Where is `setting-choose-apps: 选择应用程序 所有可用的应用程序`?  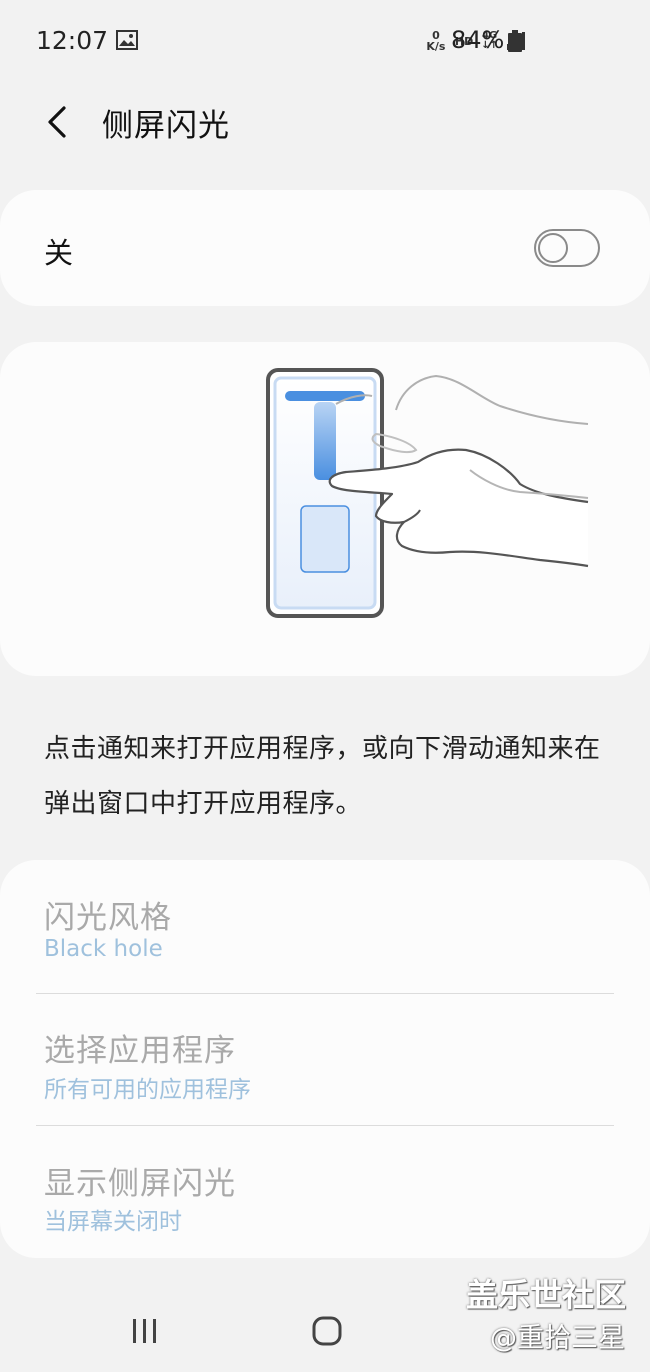 setting-choose-apps: 选择应用程序 所有可用的应用程序 is located at coordinates (325, 1059).